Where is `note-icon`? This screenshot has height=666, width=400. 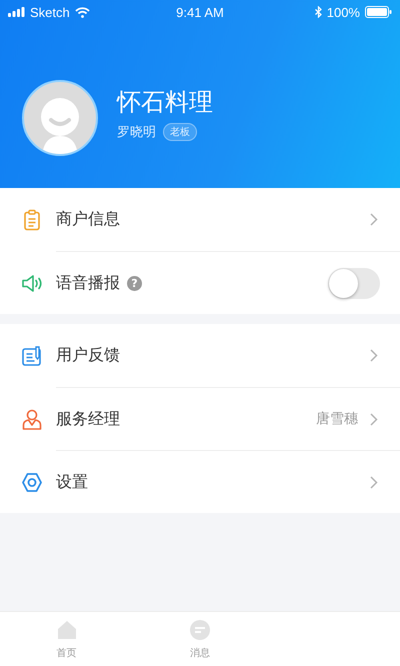
note-icon is located at coordinates (32, 355).